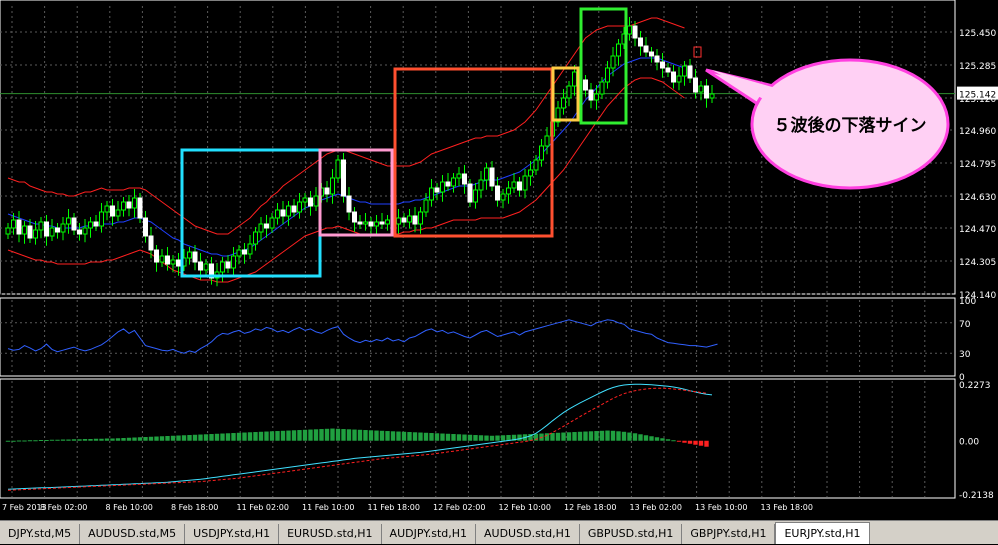  What do you see at coordinates (133, 534) in the screenshot?
I see `tab-audusd-std-m5: AUDUSD.std,M5` at bounding box center [133, 534].